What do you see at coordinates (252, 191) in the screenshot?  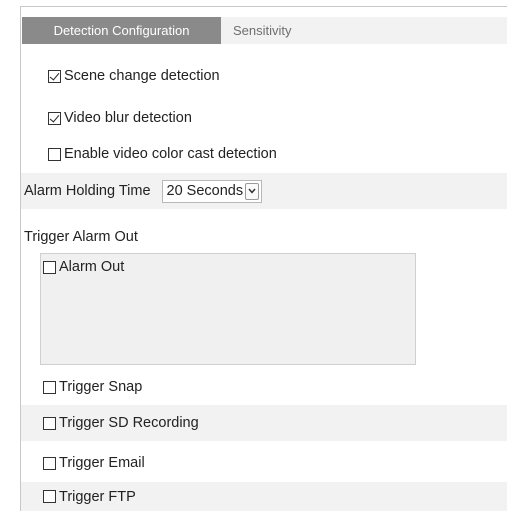 I see `chevron-down-icon` at bounding box center [252, 191].